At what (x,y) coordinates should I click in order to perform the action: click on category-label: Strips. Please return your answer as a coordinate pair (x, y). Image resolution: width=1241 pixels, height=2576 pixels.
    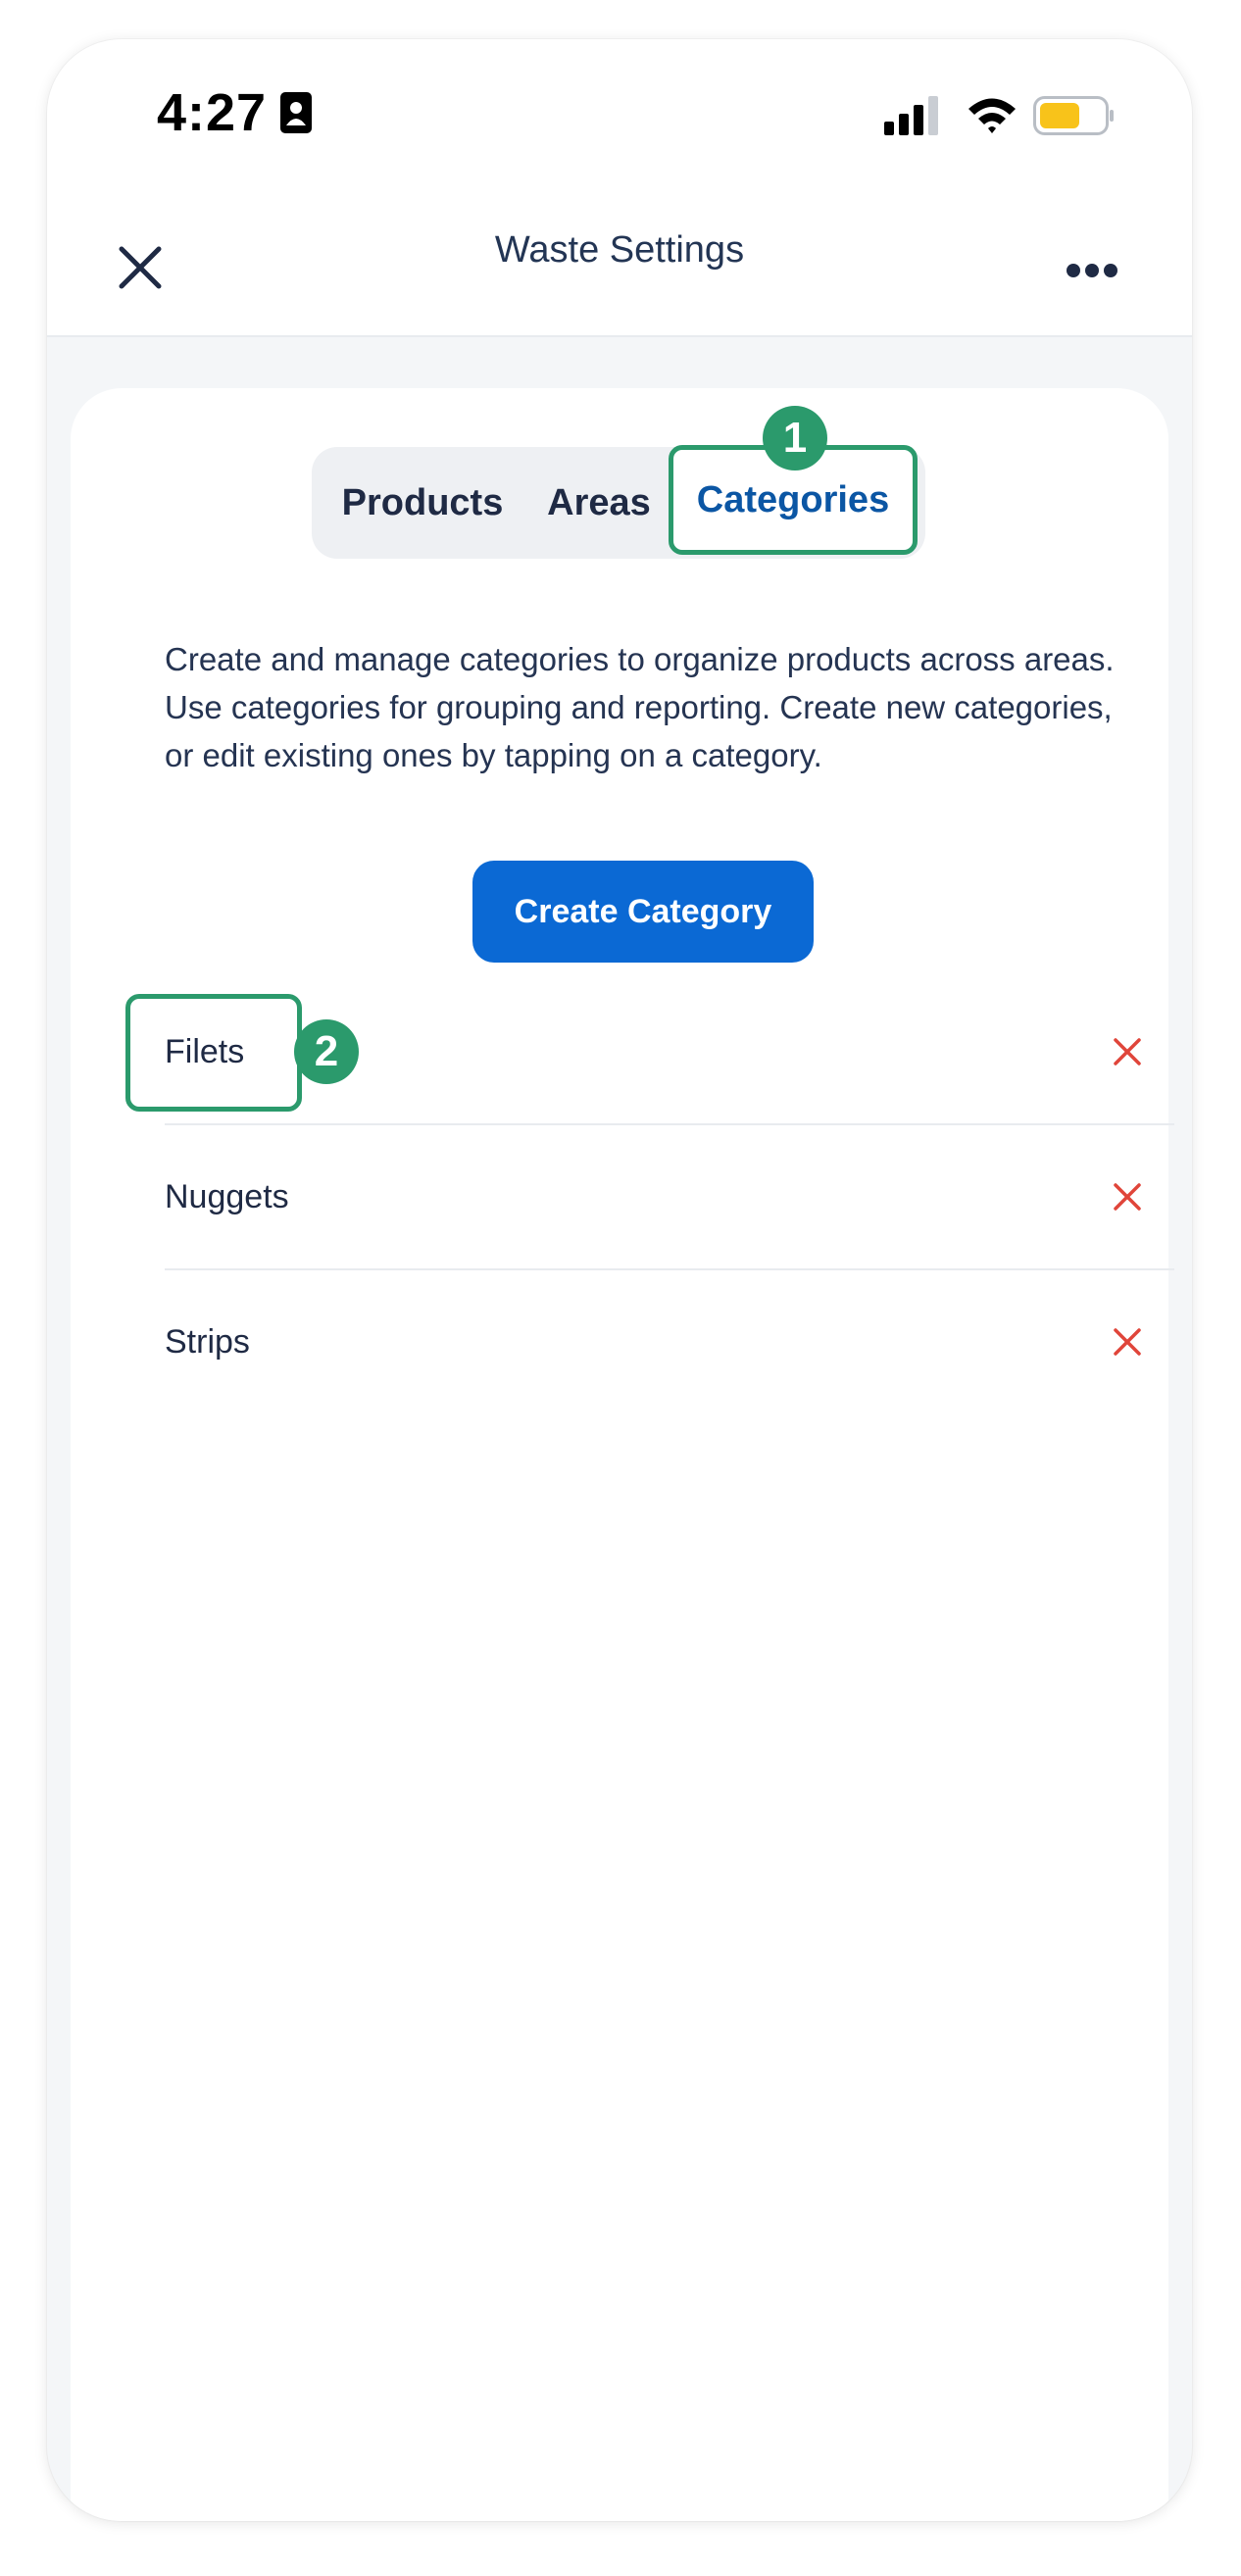
    Looking at the image, I should click on (208, 1341).